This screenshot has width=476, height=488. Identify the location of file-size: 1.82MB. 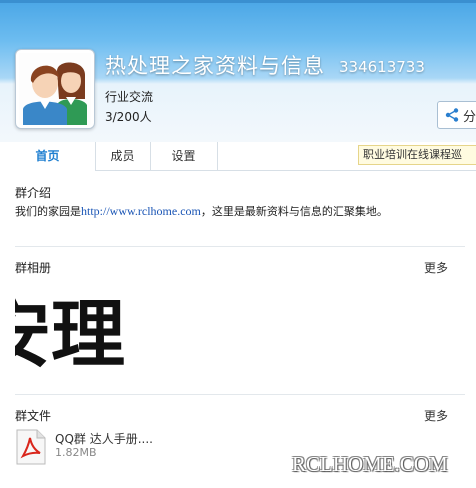
(76, 452).